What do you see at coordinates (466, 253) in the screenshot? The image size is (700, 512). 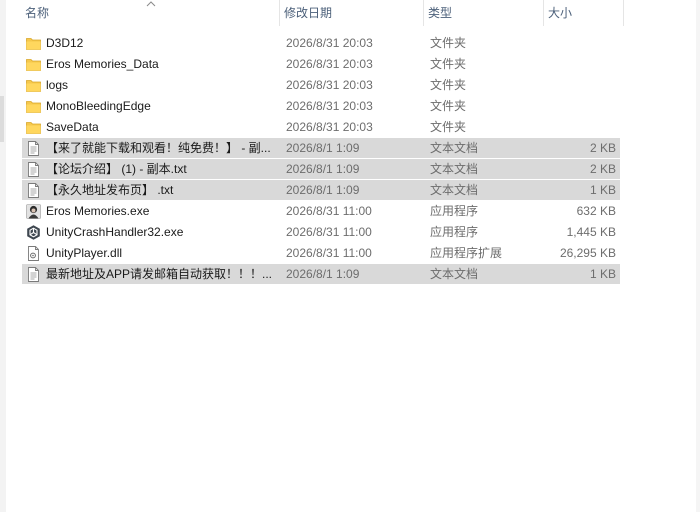 I see `file-type: 应用程序扩展` at bounding box center [466, 253].